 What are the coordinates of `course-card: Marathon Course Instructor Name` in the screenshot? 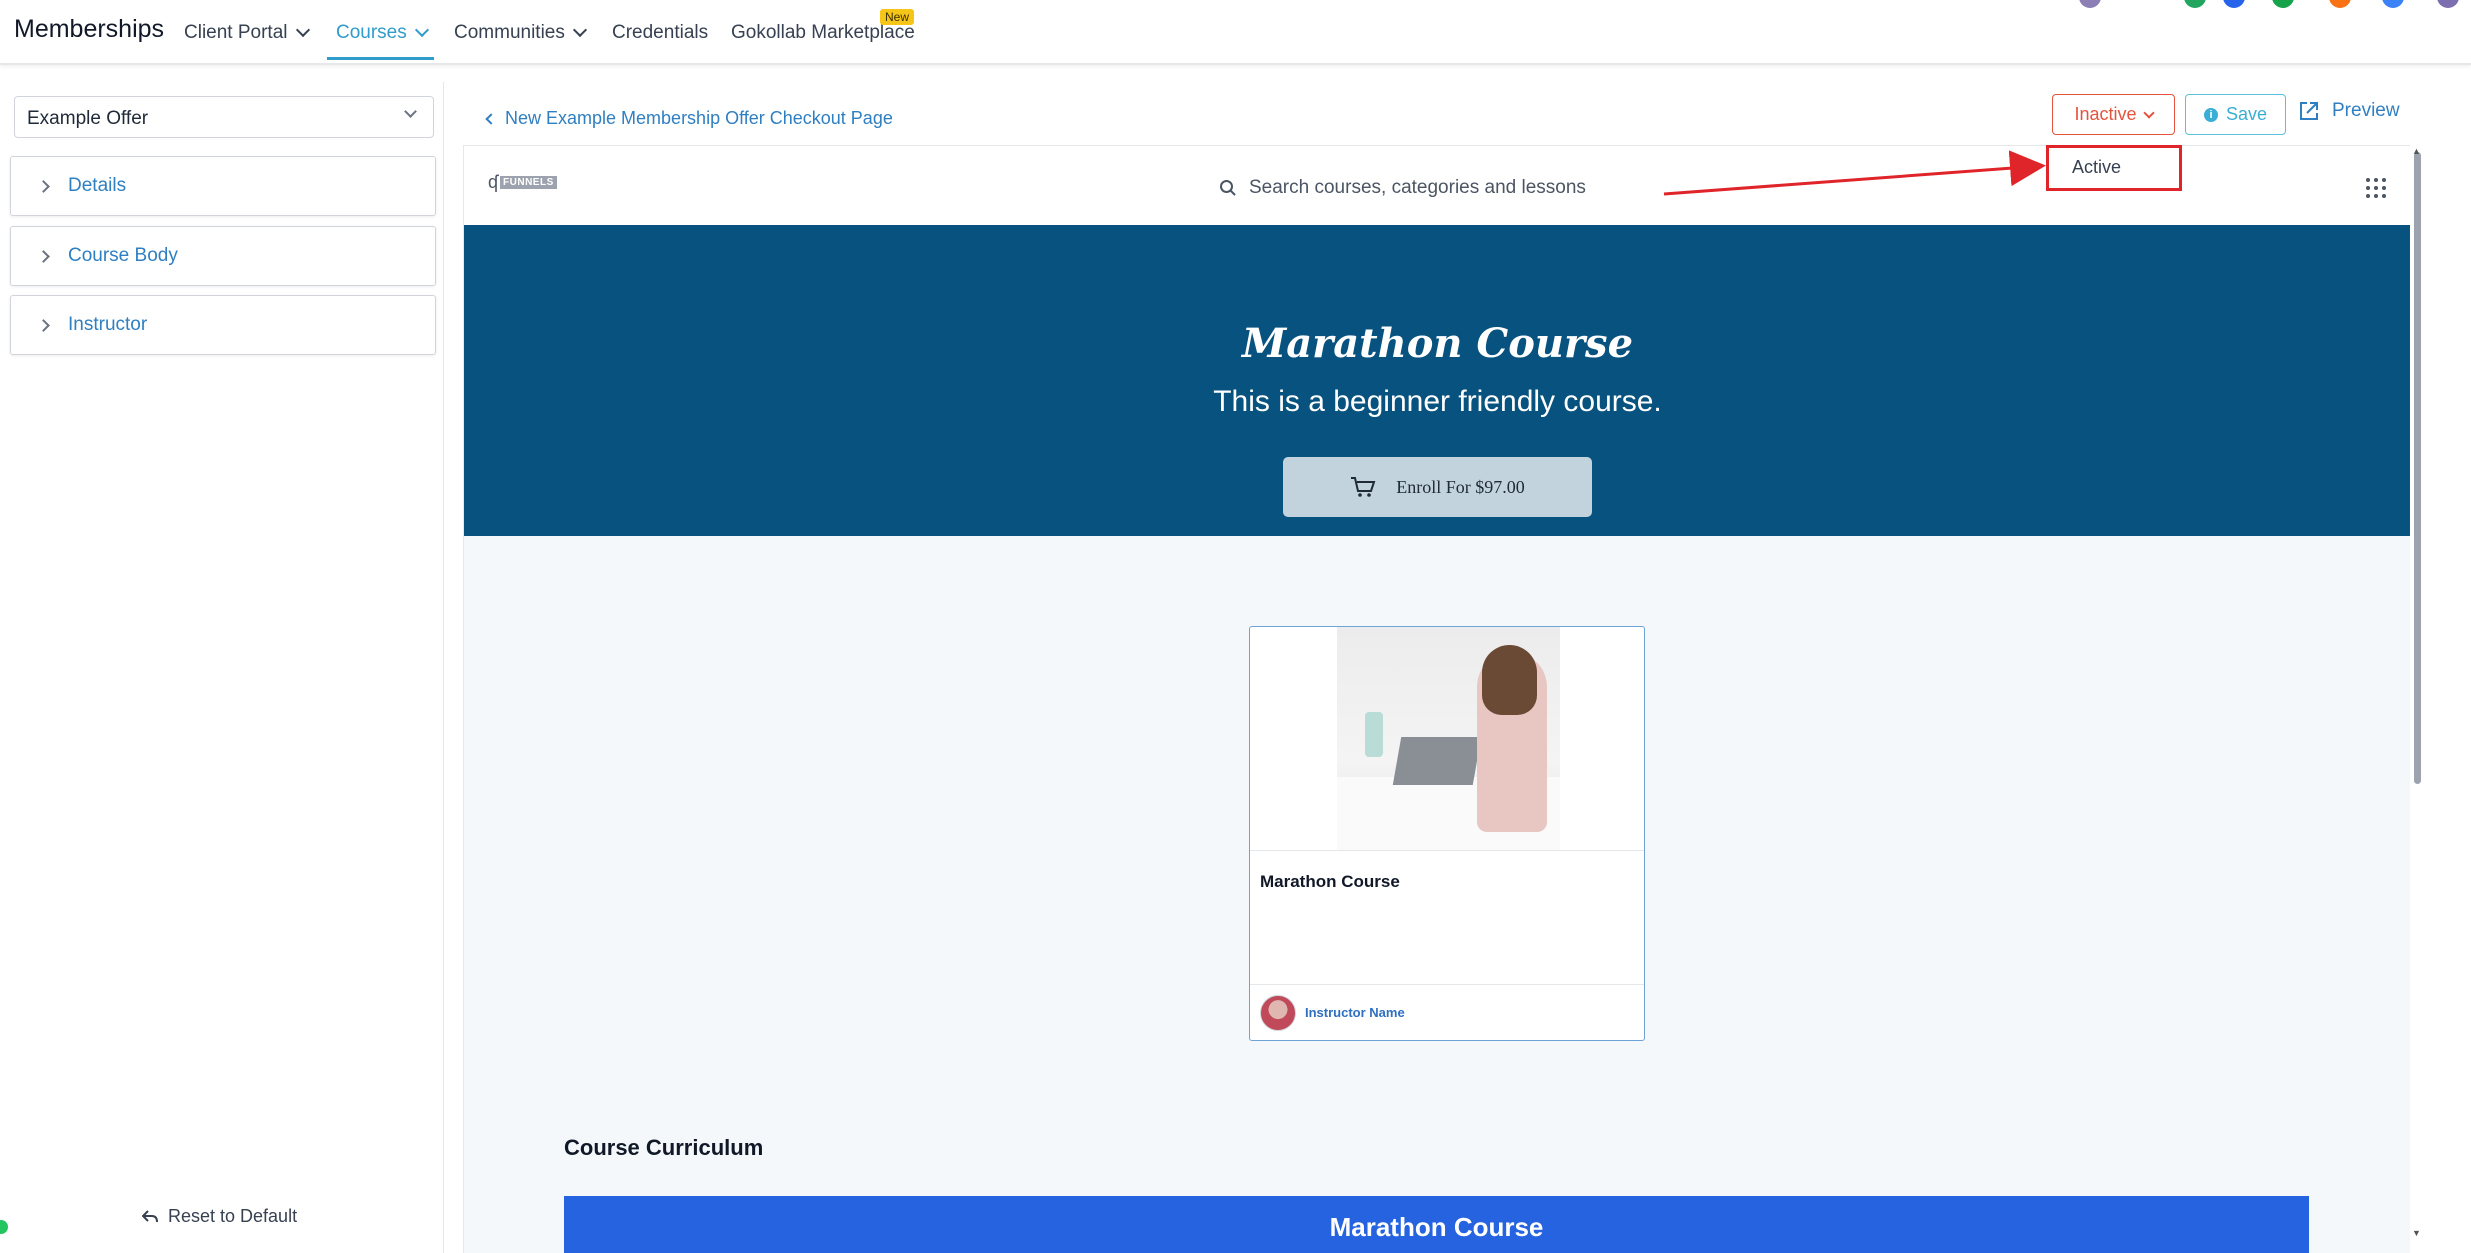 It's located at (1447, 833).